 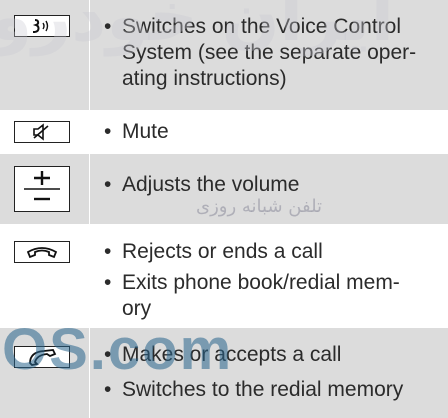 I want to click on voice-control-icon, so click(x=40, y=26).